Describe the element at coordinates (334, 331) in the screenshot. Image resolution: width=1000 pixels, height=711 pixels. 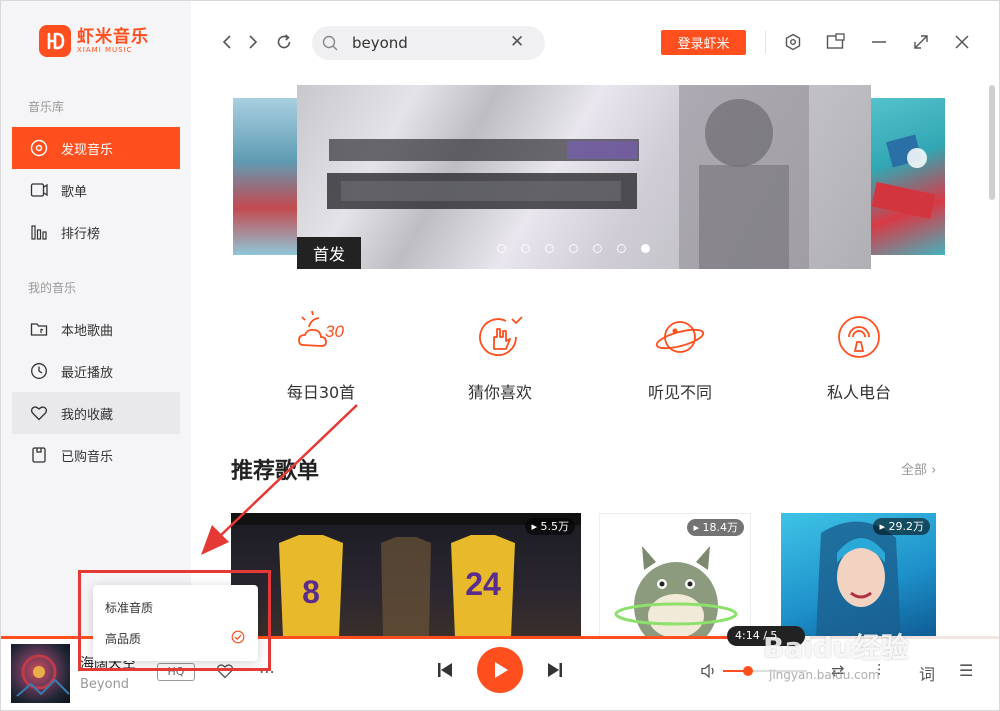
I see `svg-text: 30` at that location.